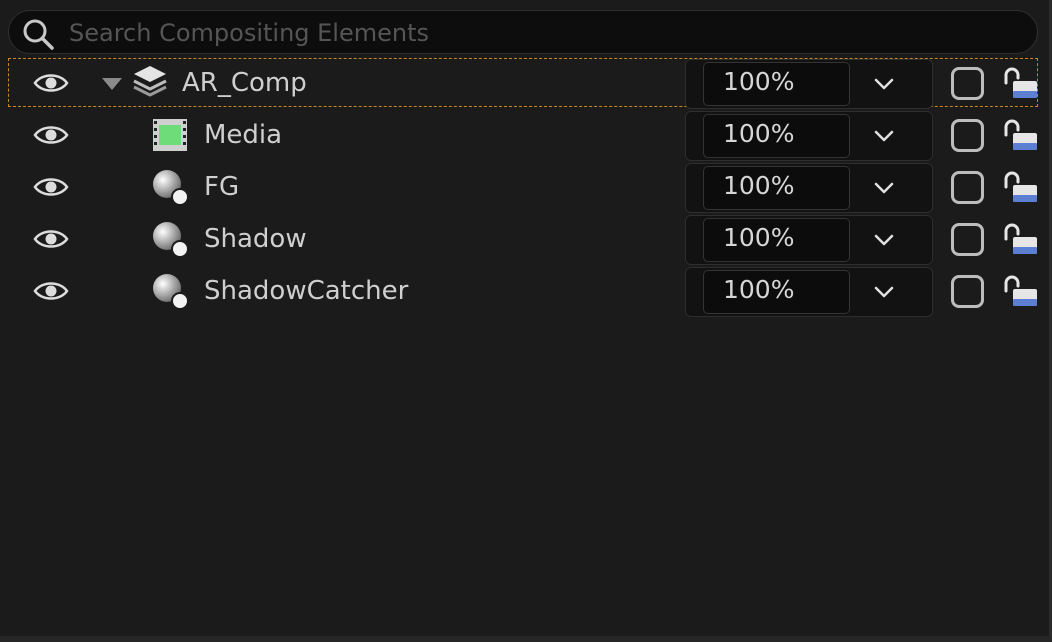  Describe the element at coordinates (222, 187) in the screenshot. I see `element-name: FG` at that location.